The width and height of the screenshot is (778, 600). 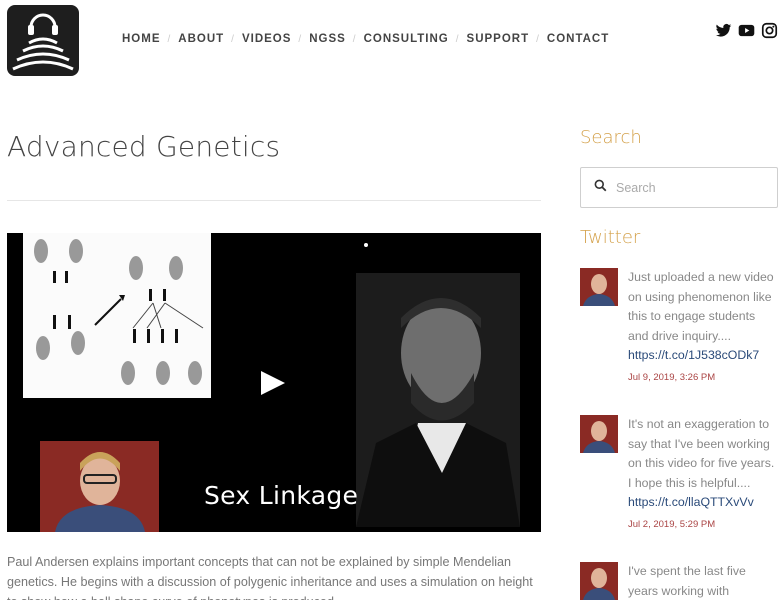 What do you see at coordinates (723, 30) in the screenshot?
I see `twitter-icon` at bounding box center [723, 30].